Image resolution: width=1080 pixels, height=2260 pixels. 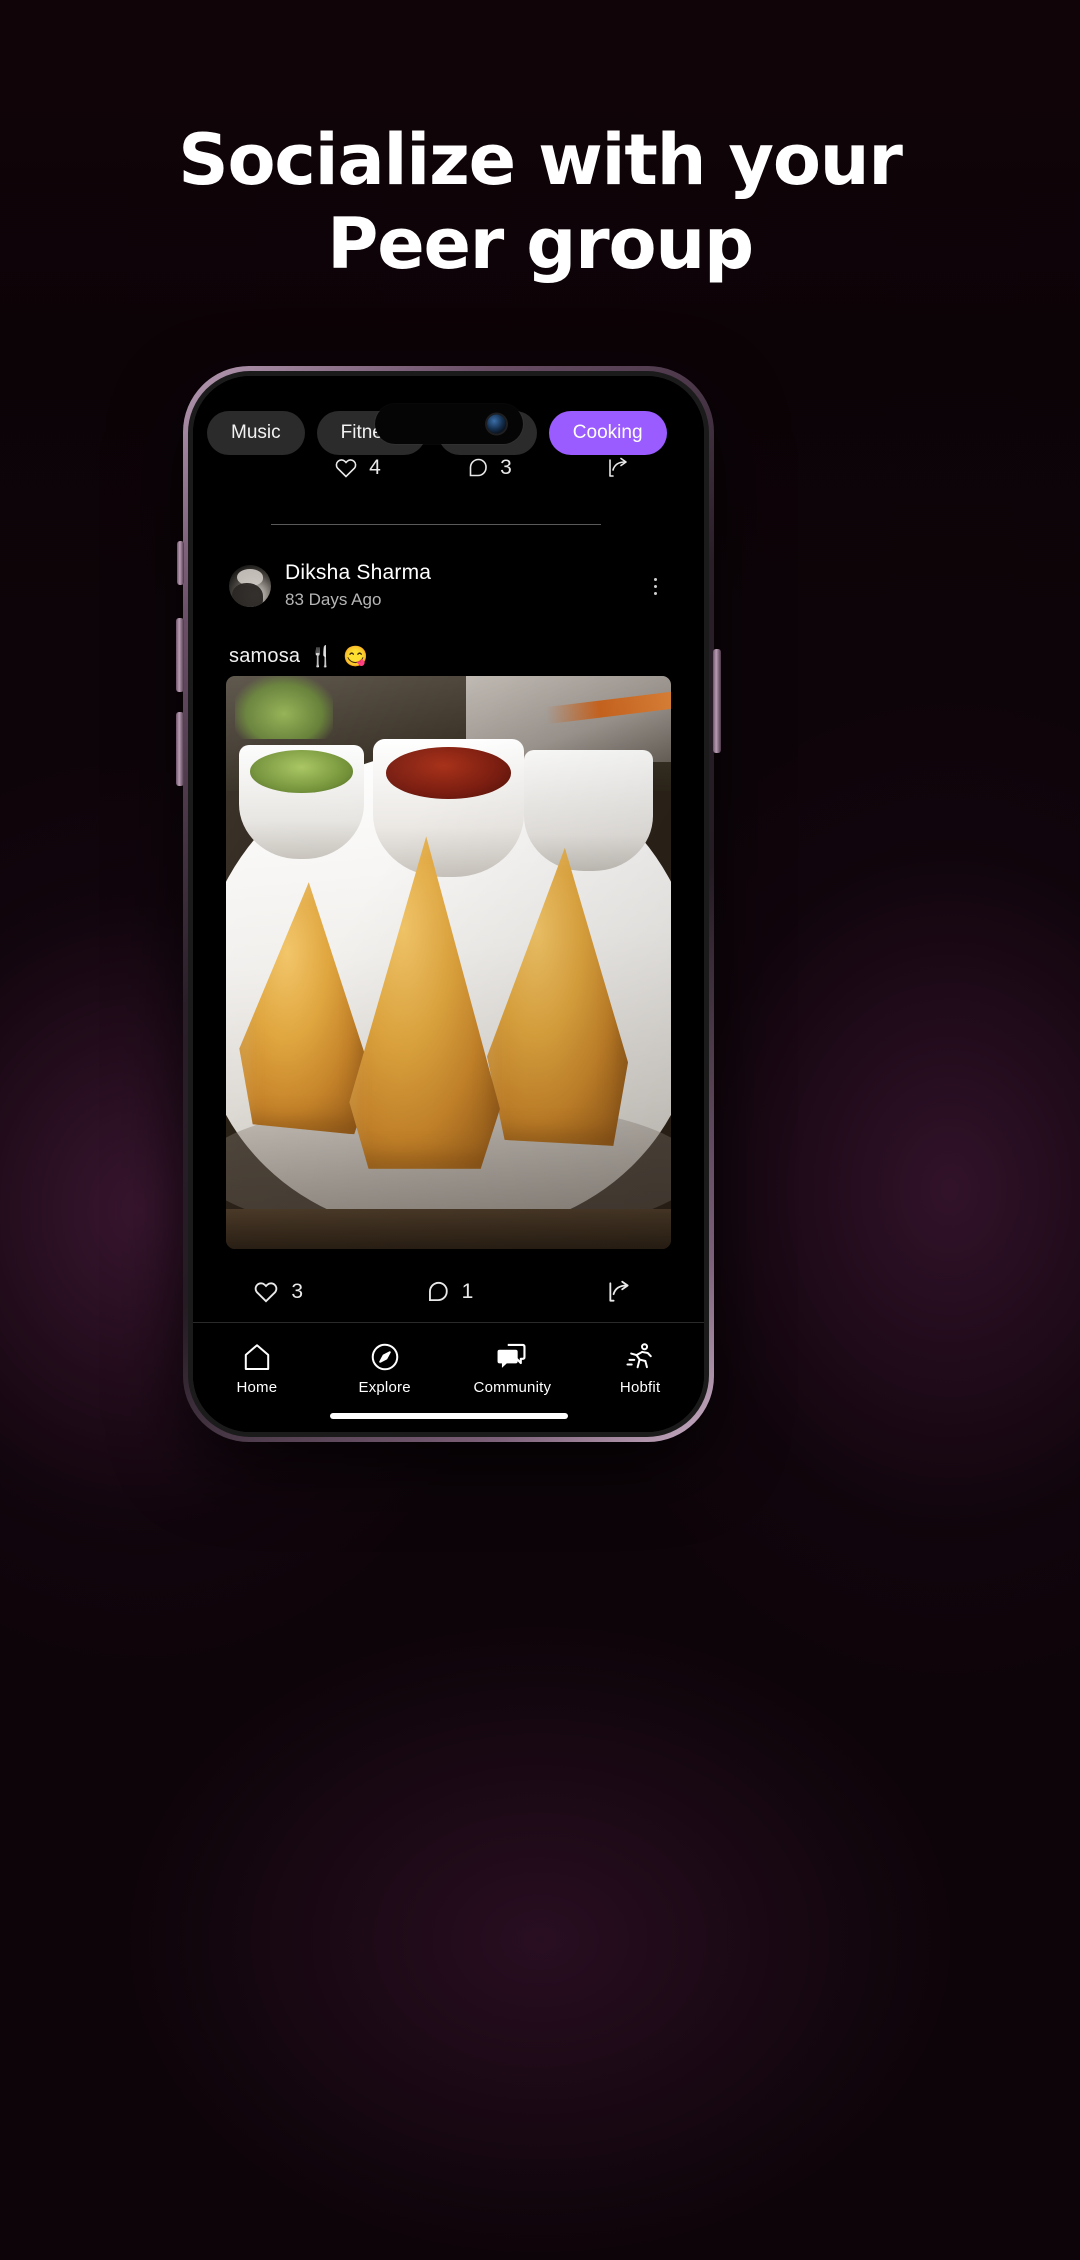 I want to click on front-camera-icon, so click(x=496, y=424).